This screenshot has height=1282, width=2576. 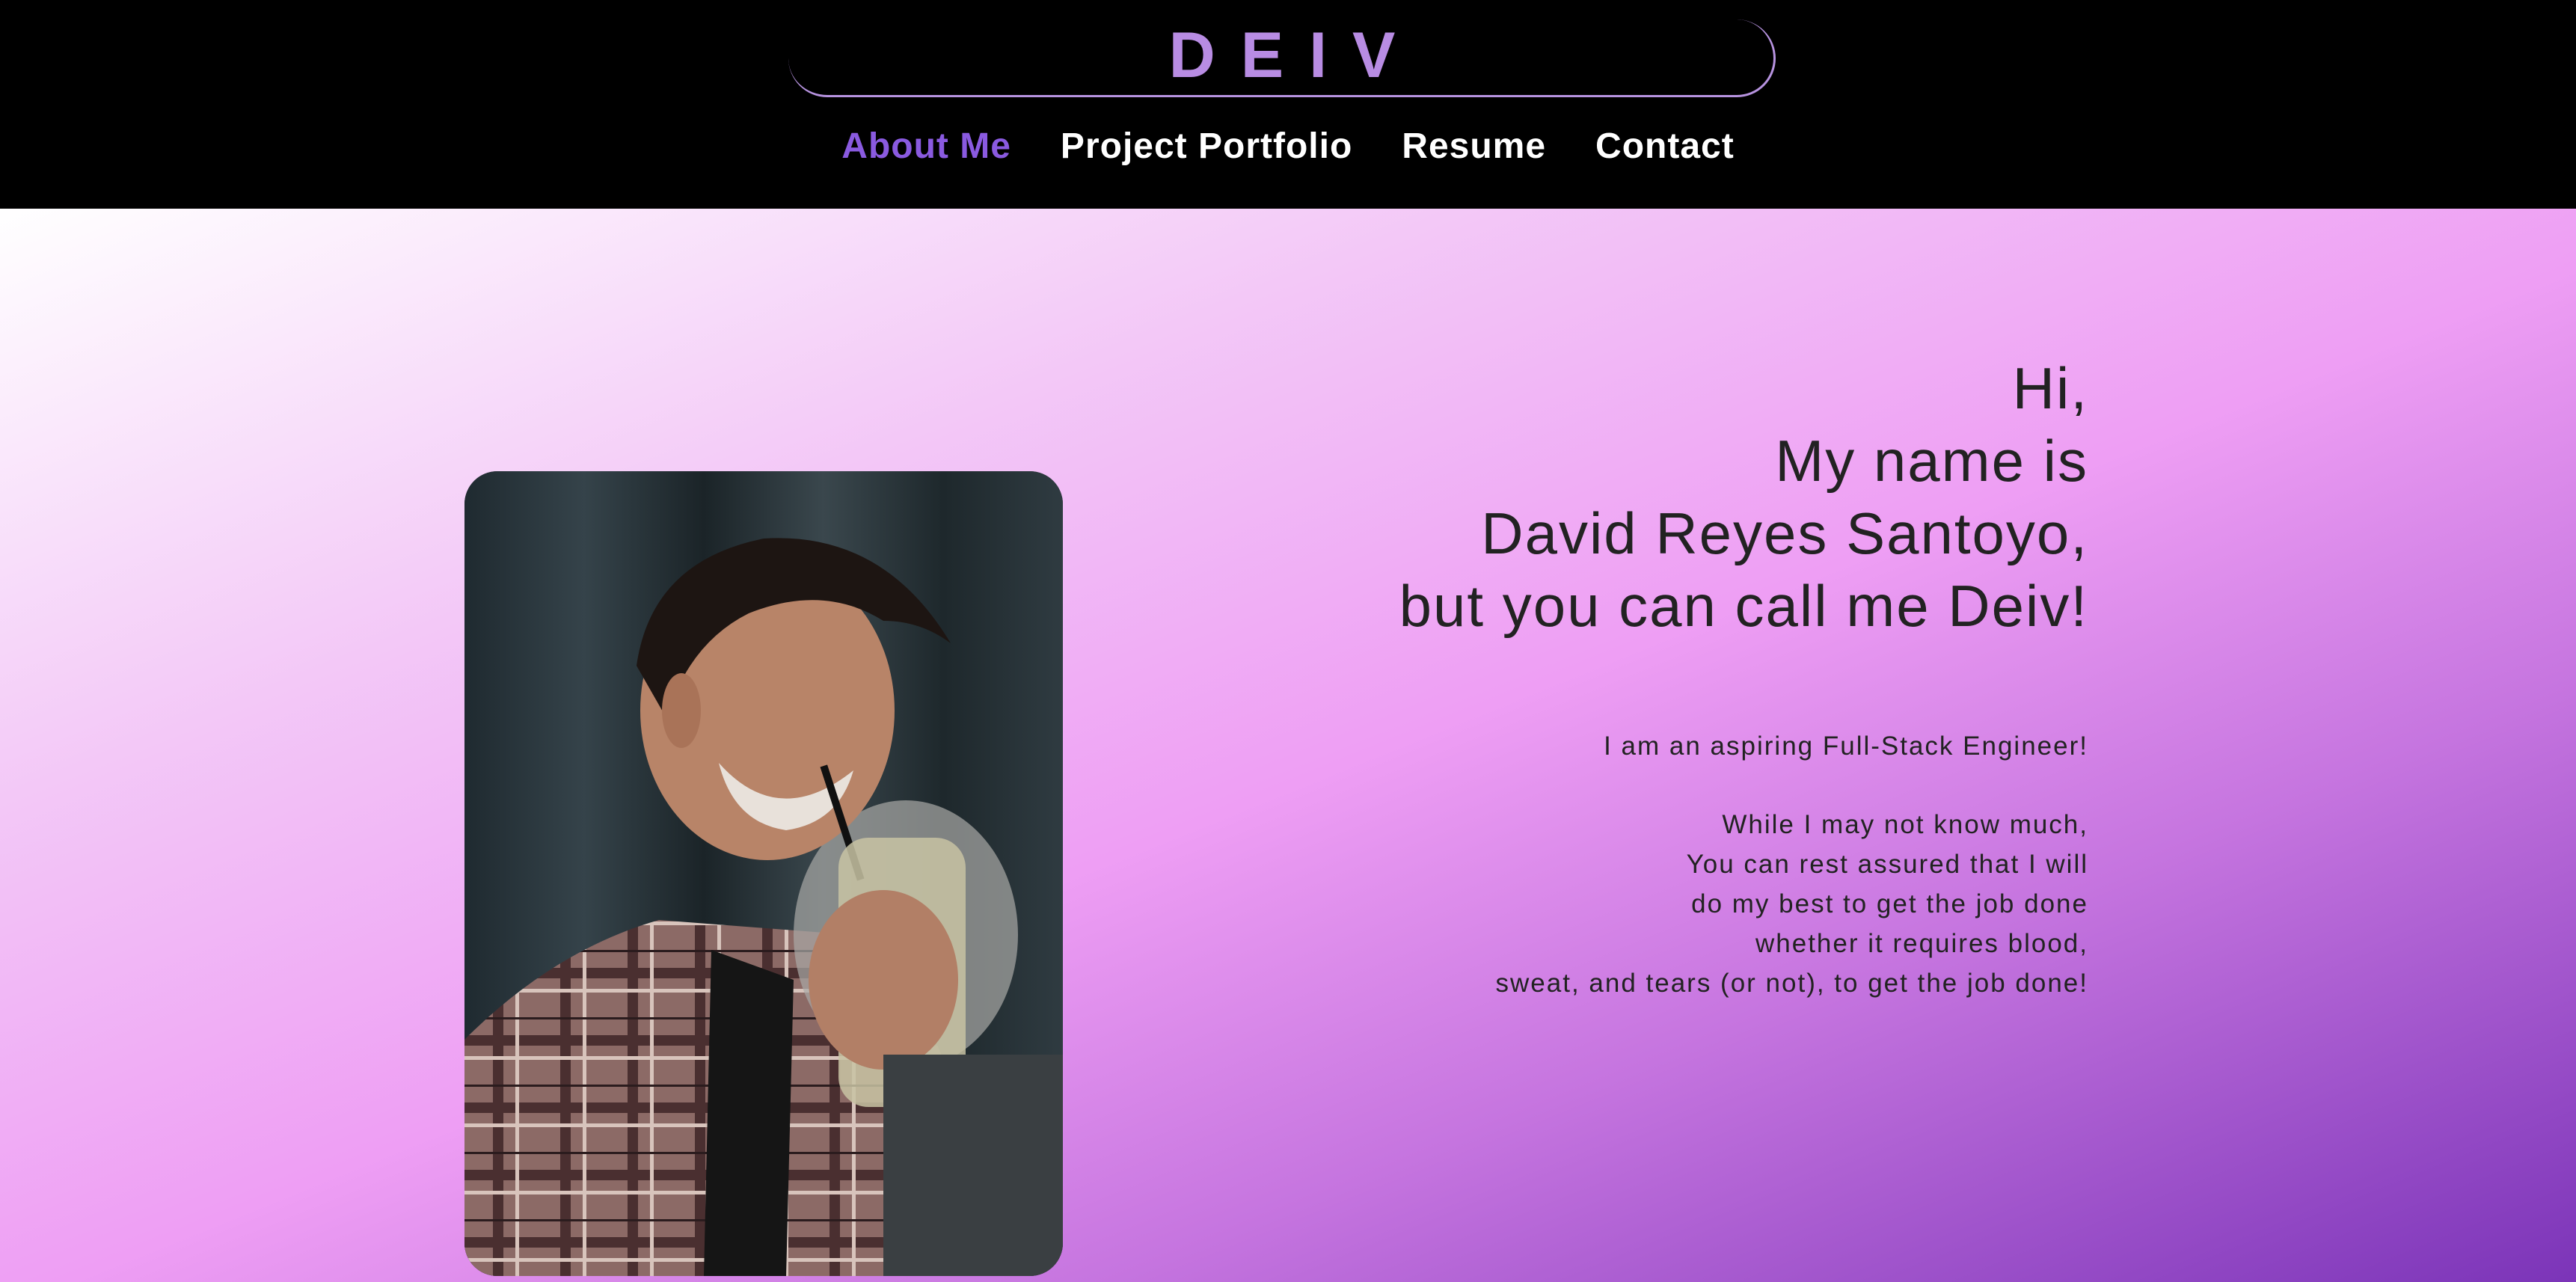 I want to click on bio-spacer, so click(x=1677, y=785).